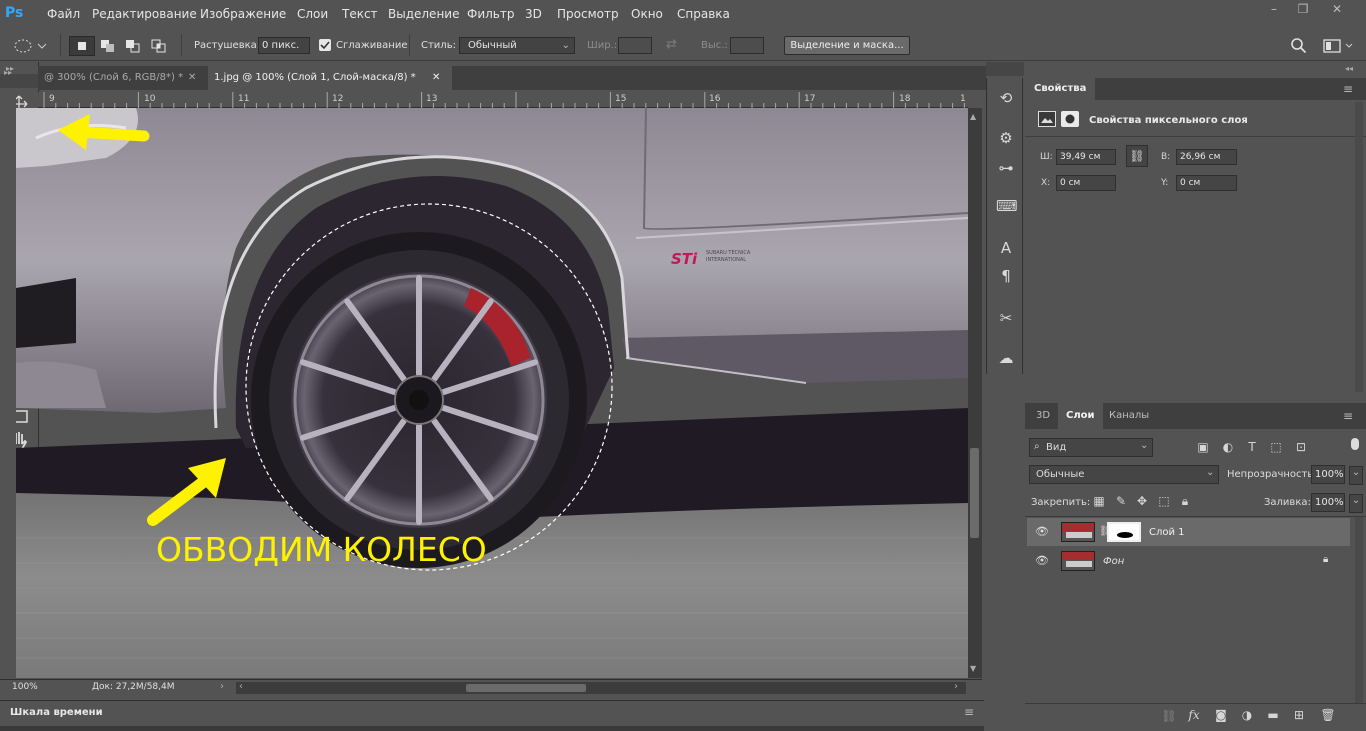  I want to click on menu-view: Просмотр, so click(588, 14).